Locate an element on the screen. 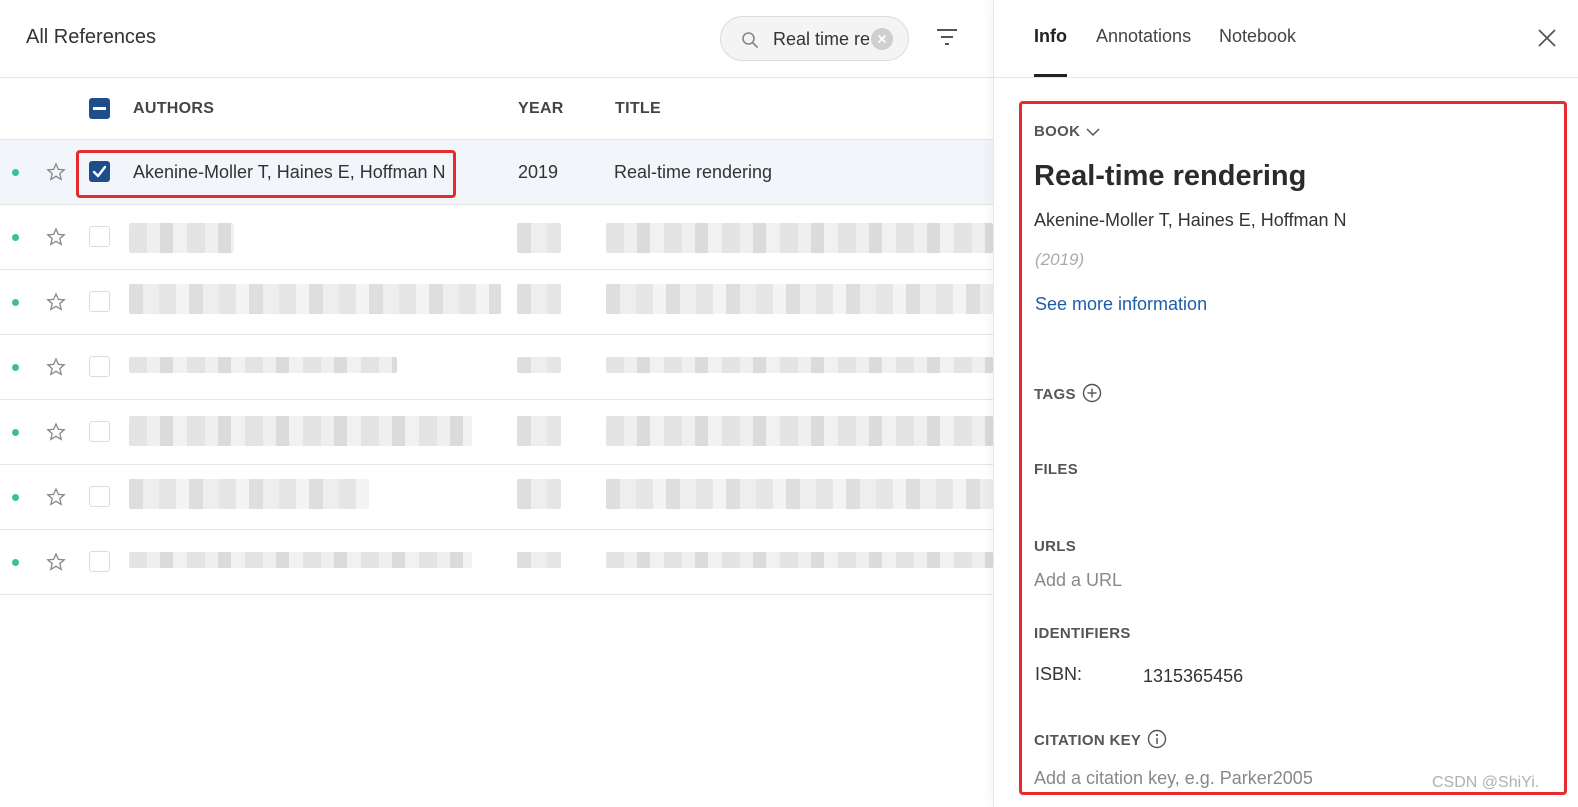  search-box is located at coordinates (814, 38).